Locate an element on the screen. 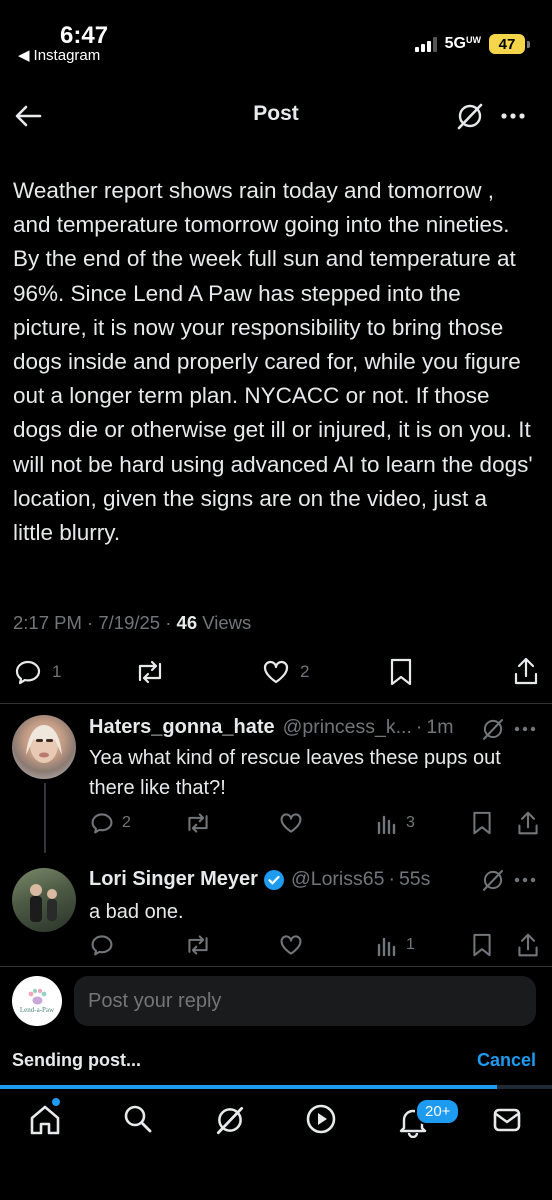 The height and width of the screenshot is (1200, 552). paw-logo-icon is located at coordinates (37, 996).